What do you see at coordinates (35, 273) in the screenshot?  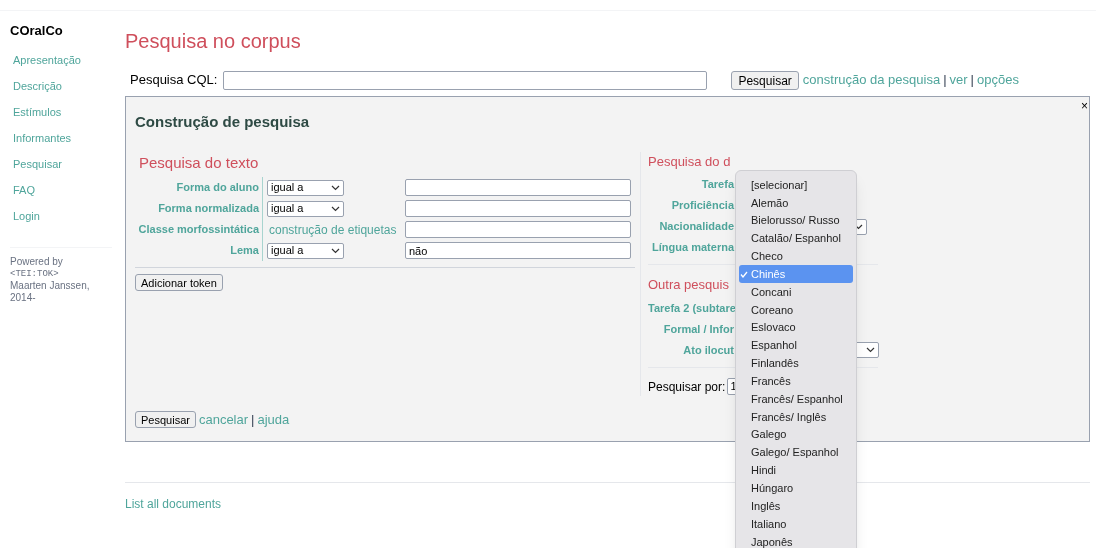 I see `credit-text: <TEI:TOK>` at bounding box center [35, 273].